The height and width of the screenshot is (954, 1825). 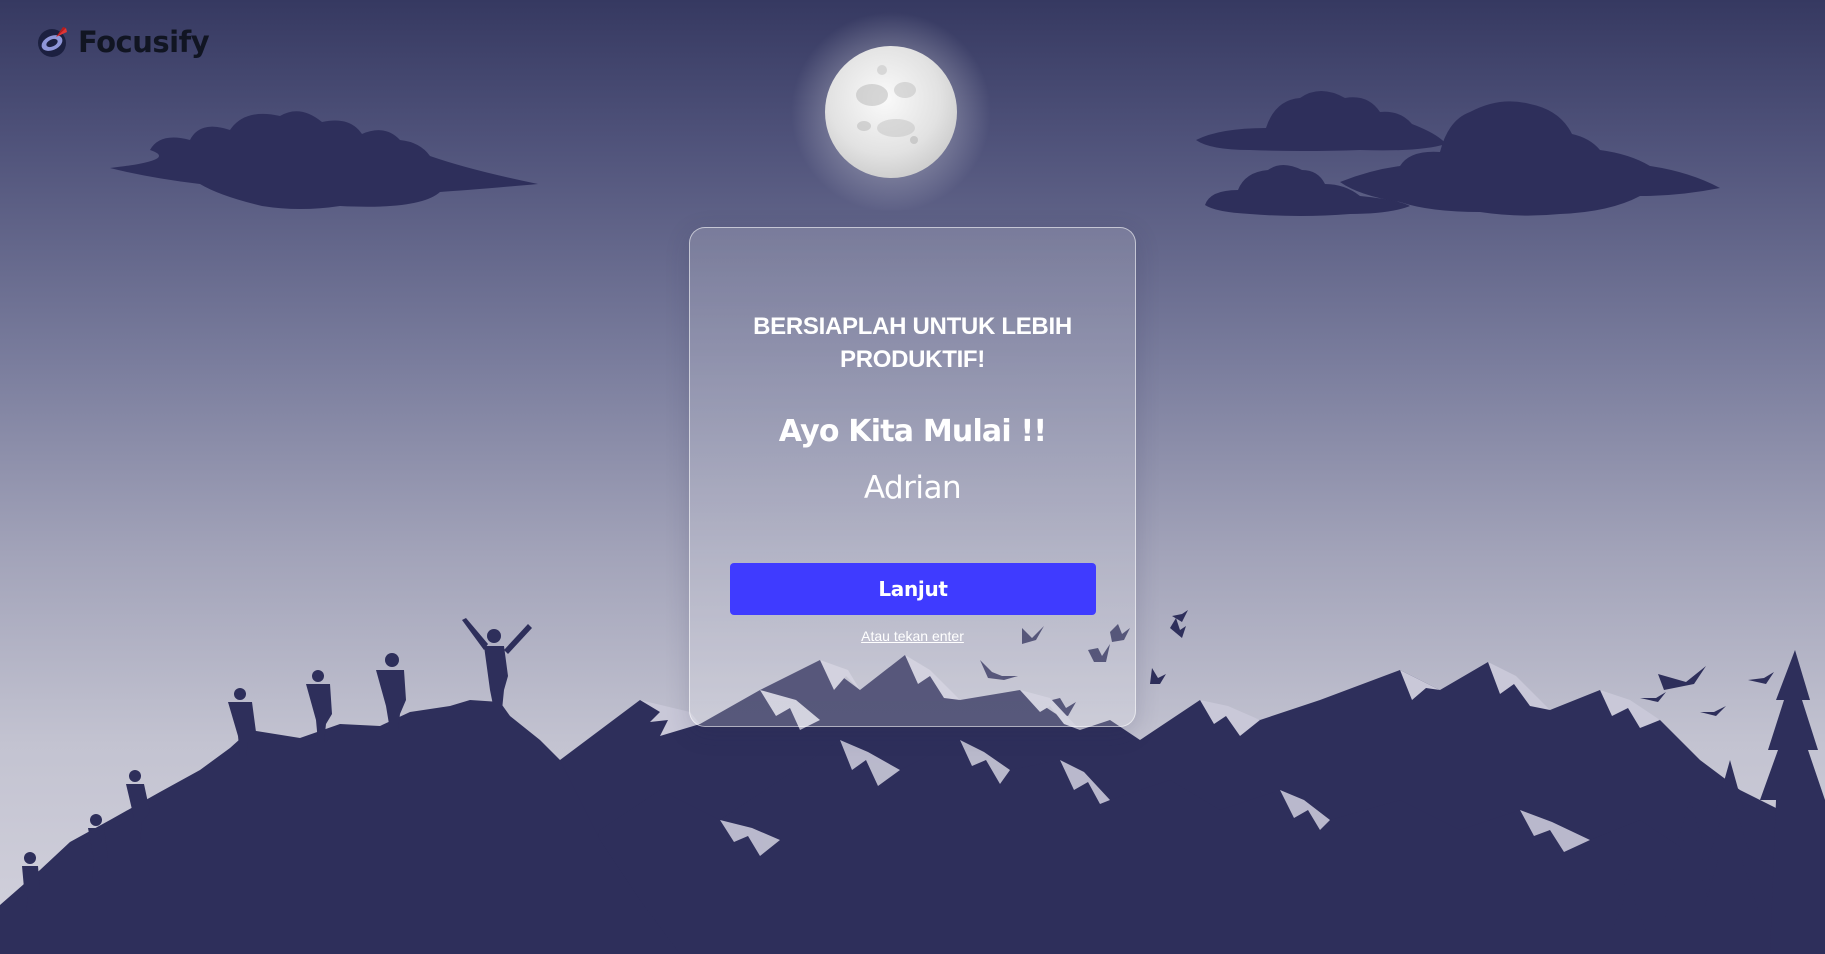 I want to click on compass-icon, so click(x=52, y=42).